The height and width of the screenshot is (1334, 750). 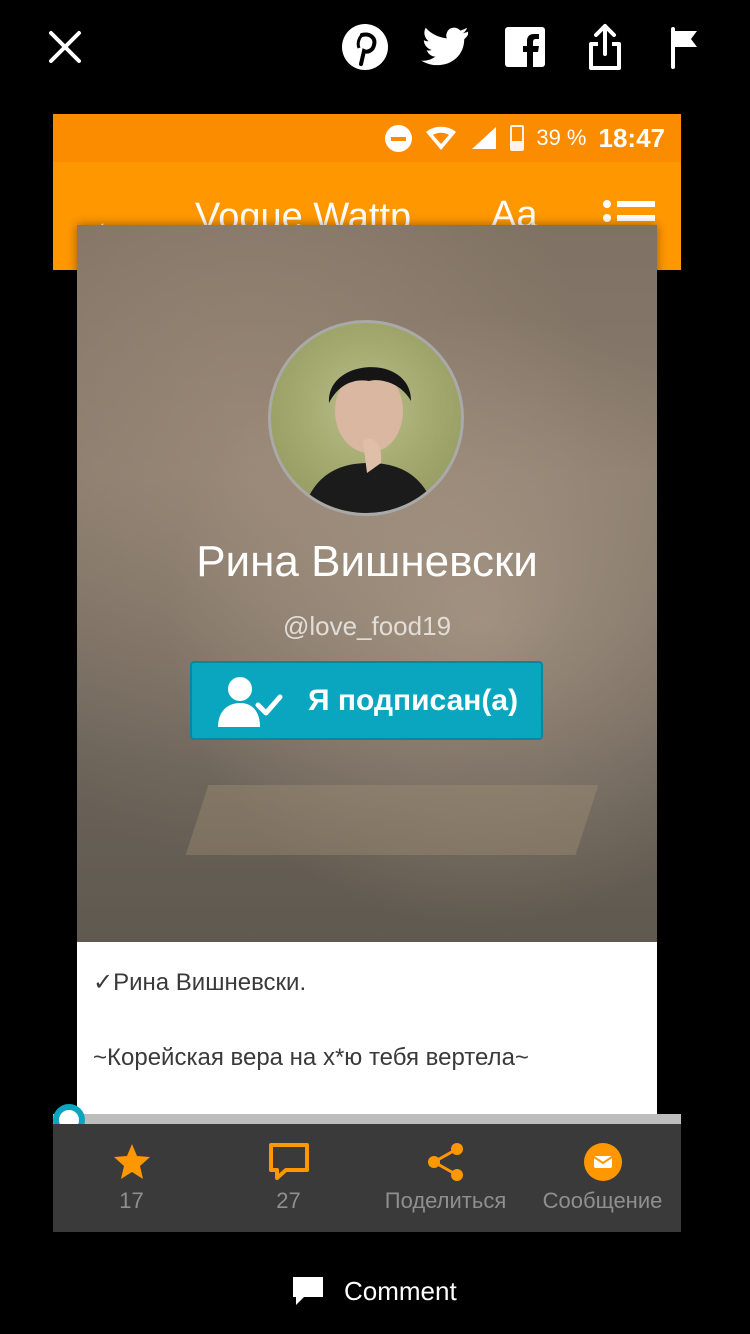 I want to click on pinterest-icon, so click(x=365, y=47).